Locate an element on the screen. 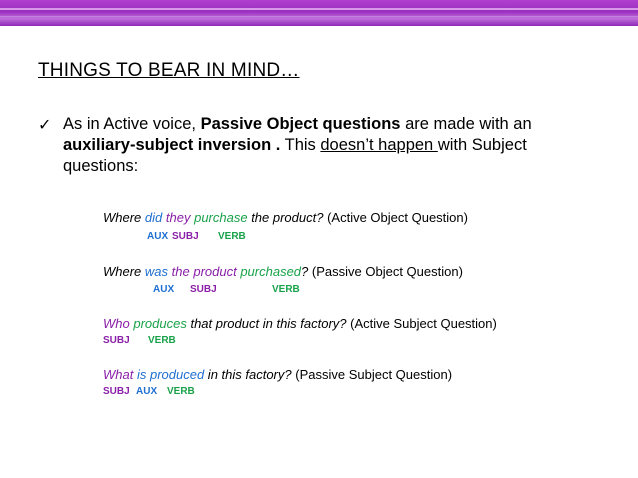 This screenshot has height=478, width=638. example-type: (Passive Object Question) is located at coordinates (385, 271).